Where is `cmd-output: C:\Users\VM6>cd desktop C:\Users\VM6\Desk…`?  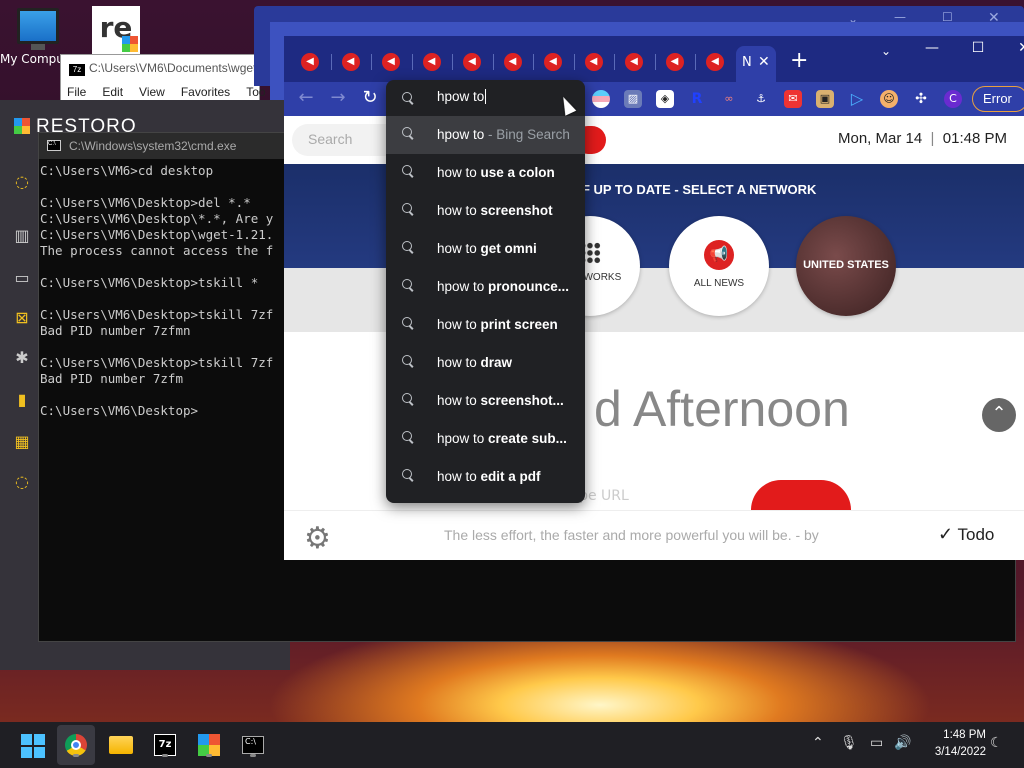
cmd-output: C:\Users\VM6>cd desktop C:\Users\VM6\Desk… is located at coordinates (164, 289).